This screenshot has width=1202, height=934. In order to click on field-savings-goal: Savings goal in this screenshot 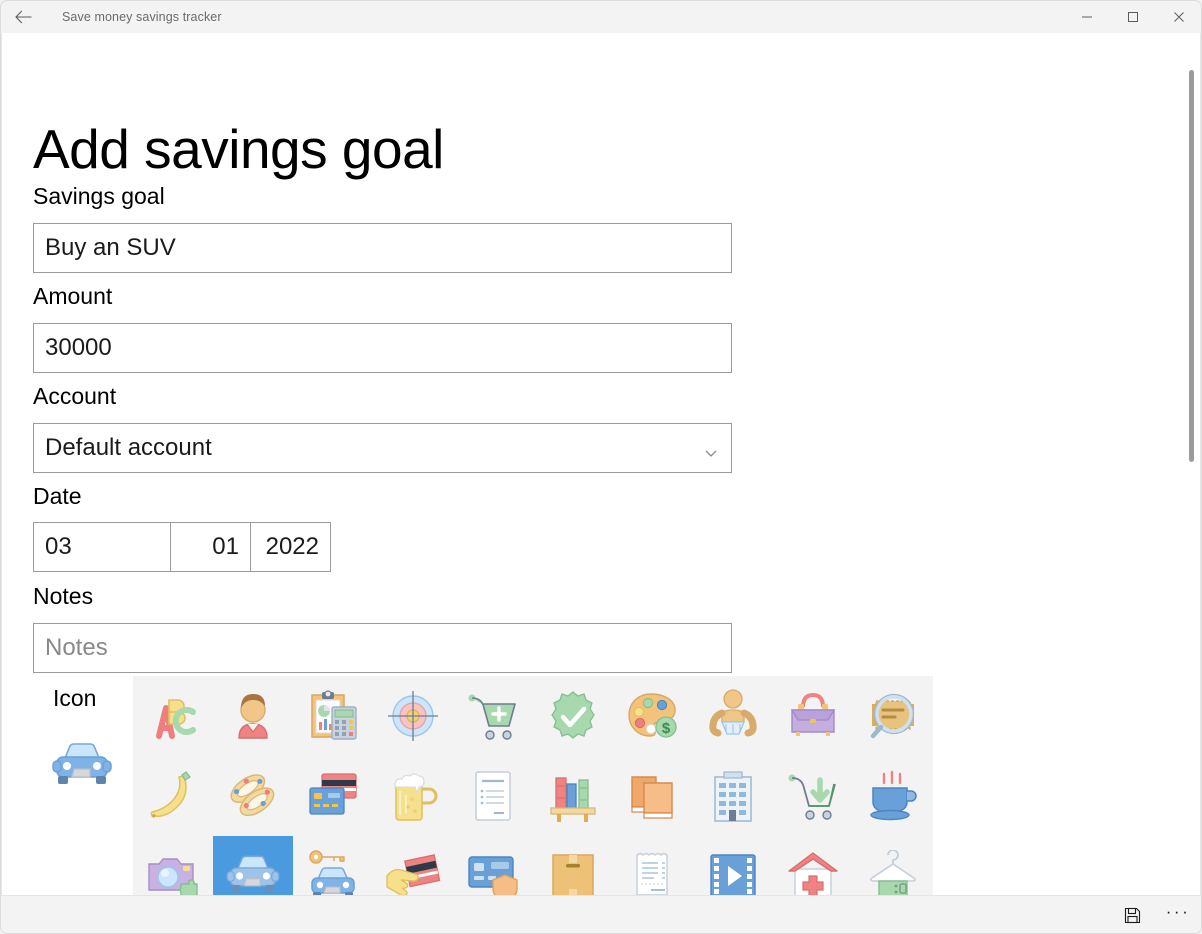, I will do `click(99, 196)`.